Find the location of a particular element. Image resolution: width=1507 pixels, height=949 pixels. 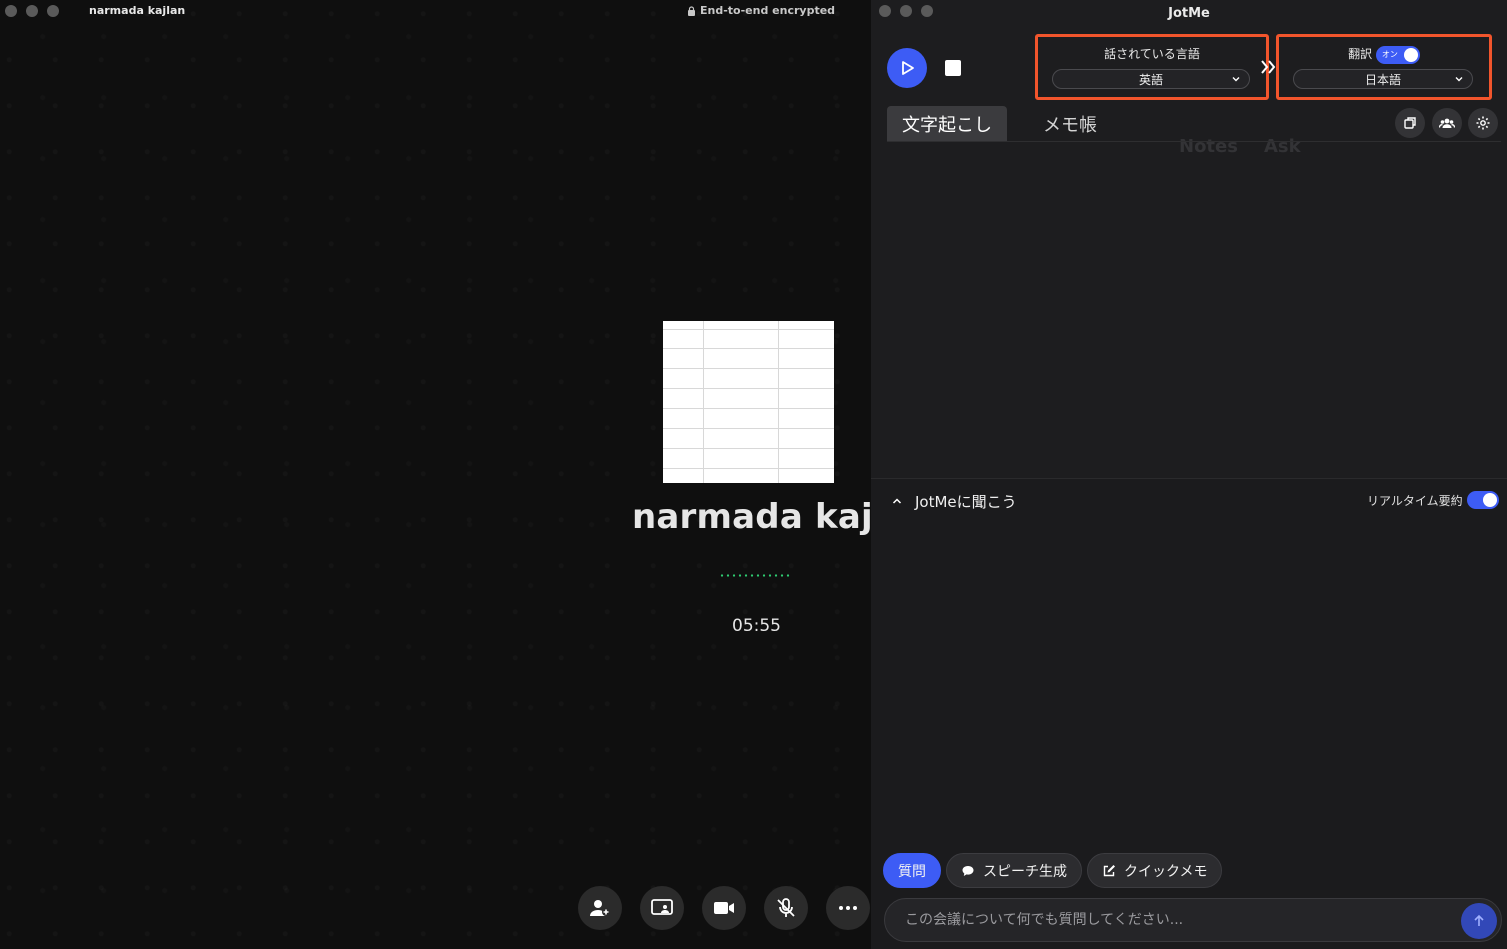

edit-icon is located at coordinates (1109, 870).